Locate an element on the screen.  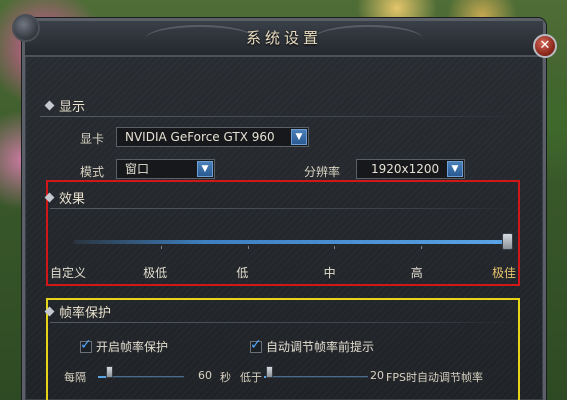
mode-dropdown-value: 窗口 is located at coordinates (137, 169).